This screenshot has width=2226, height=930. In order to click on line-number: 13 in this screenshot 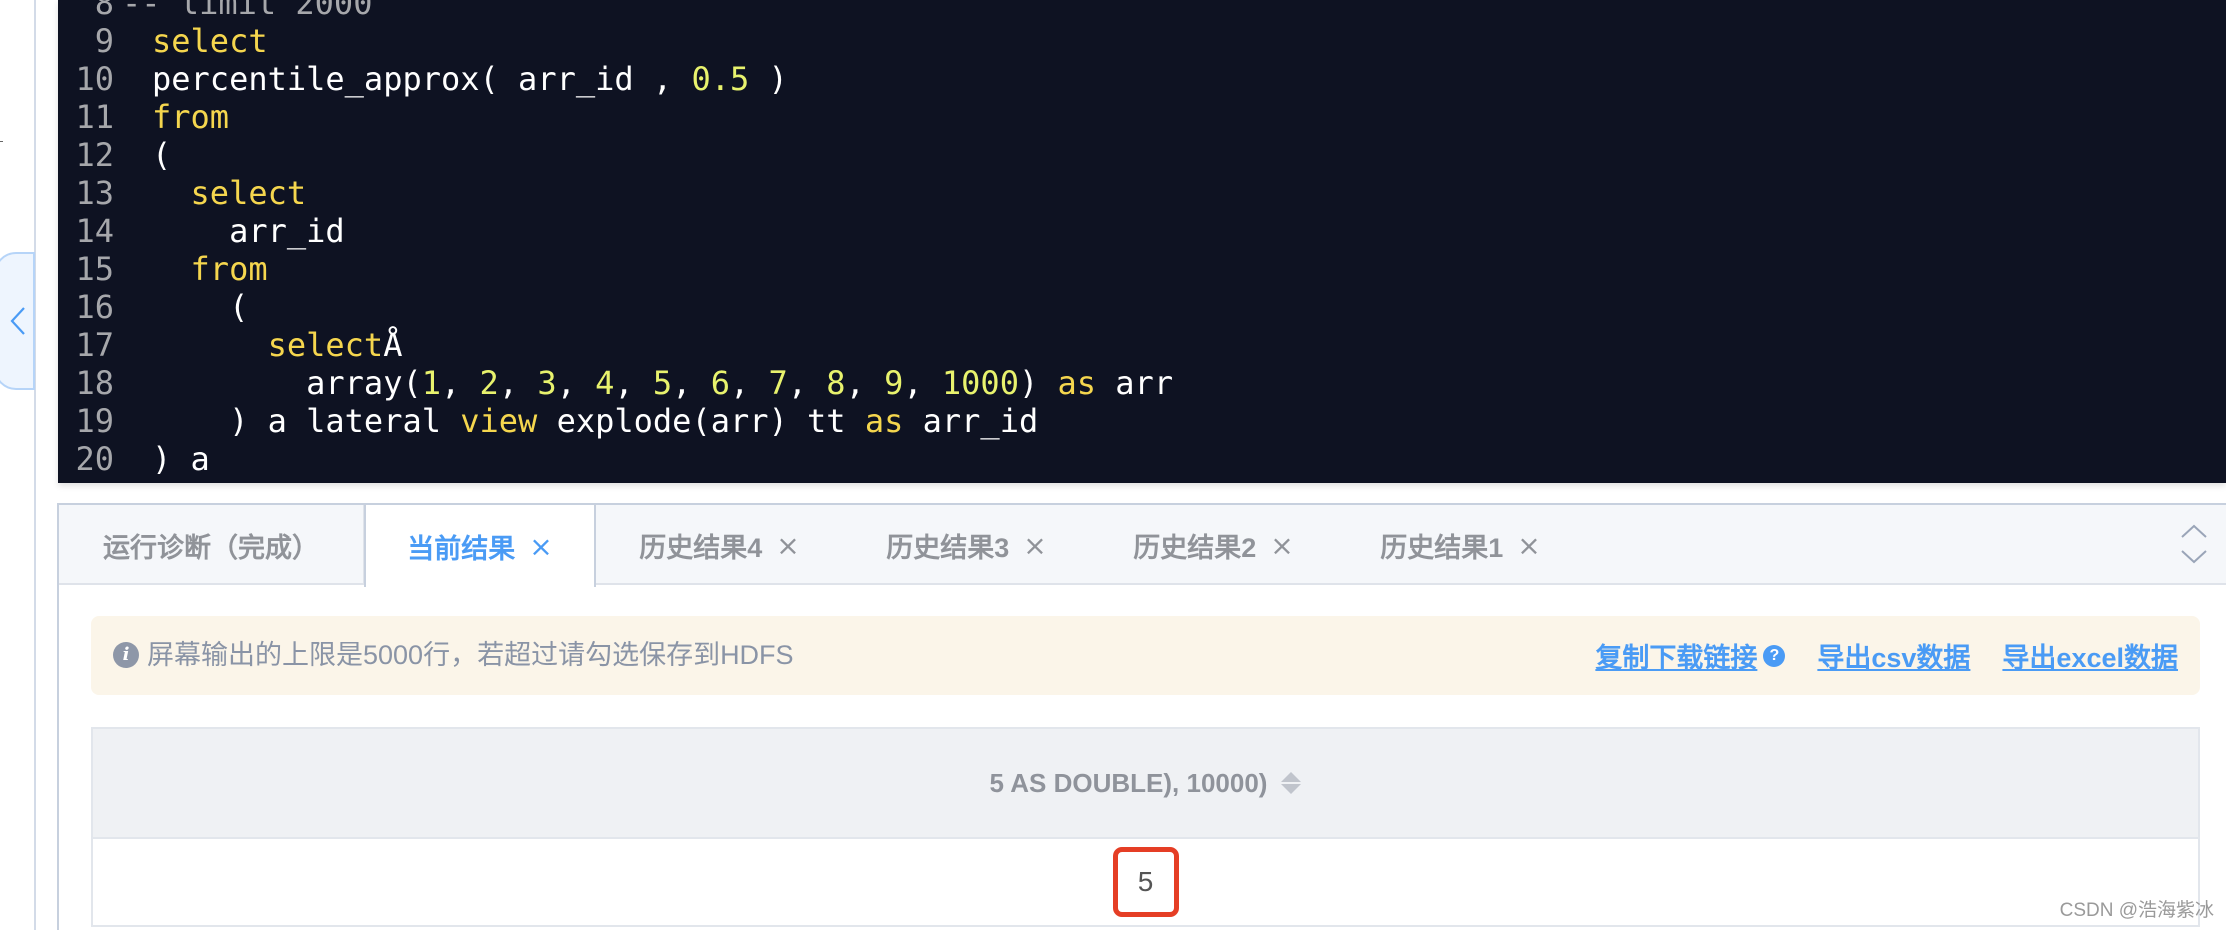, I will do `click(94, 193)`.